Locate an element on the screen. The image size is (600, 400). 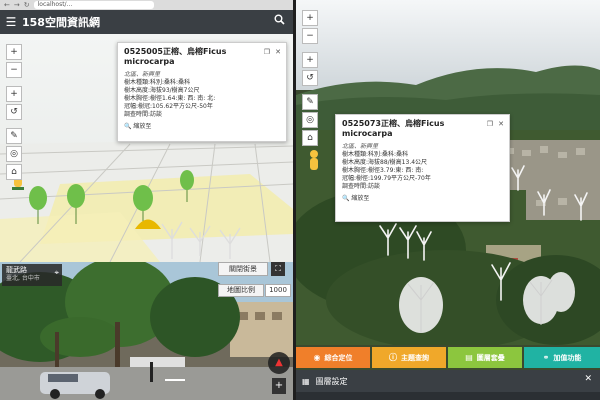
bottom-strip is located at coordinates (448, 396).